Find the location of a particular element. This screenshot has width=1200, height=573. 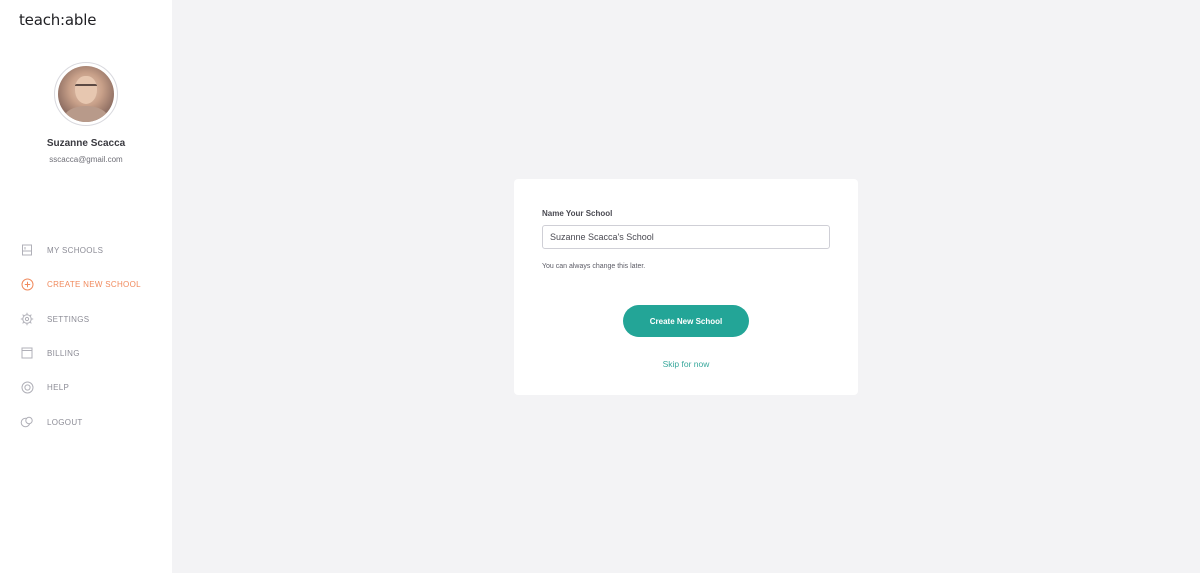

plus-circle-icon is located at coordinates (27, 284).